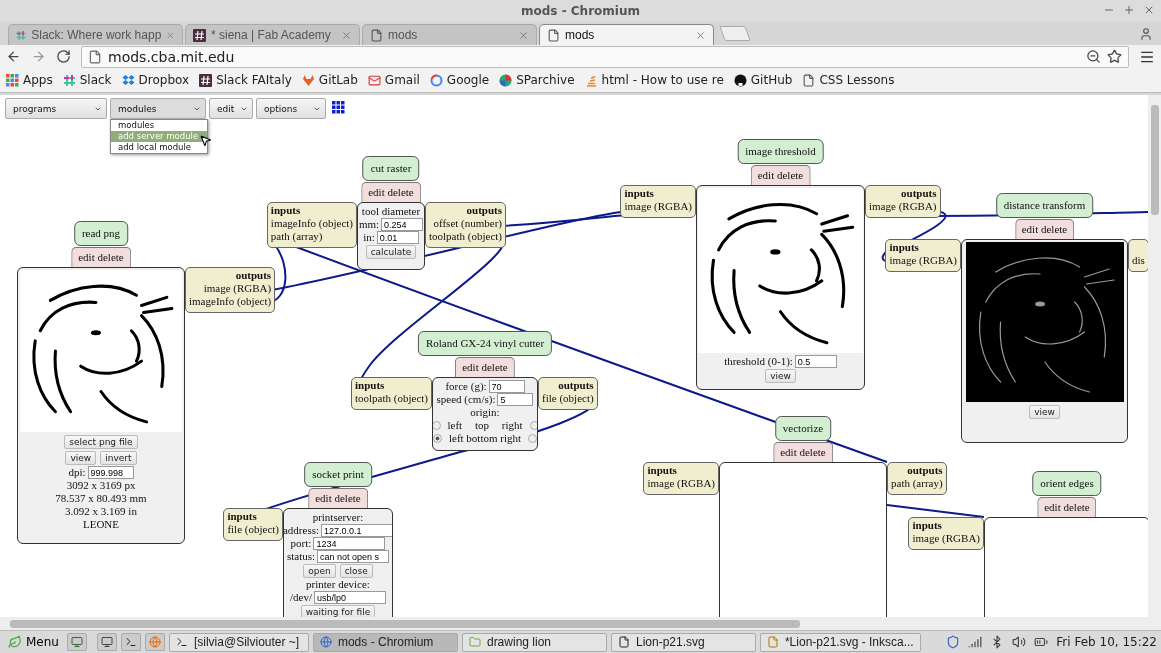 This screenshot has height=653, width=1161. I want to click on input-field: 1234, so click(349, 543).